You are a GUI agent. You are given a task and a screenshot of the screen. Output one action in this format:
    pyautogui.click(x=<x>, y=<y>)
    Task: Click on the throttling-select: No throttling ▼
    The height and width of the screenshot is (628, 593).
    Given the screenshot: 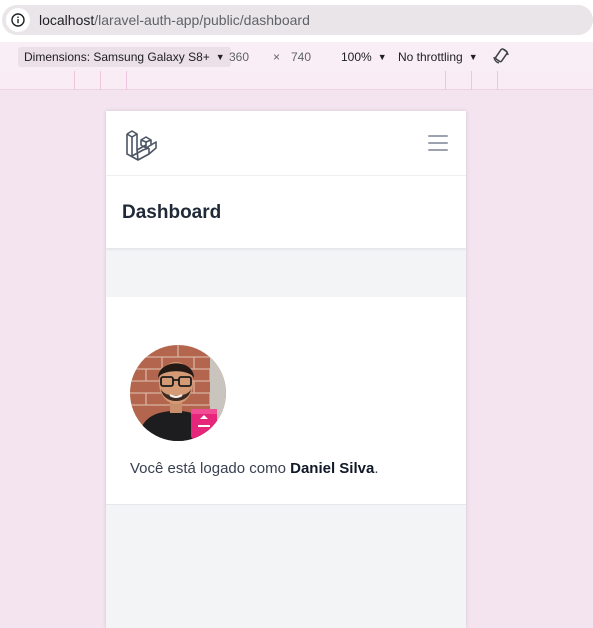 What is the action you would take?
    pyautogui.click(x=438, y=57)
    